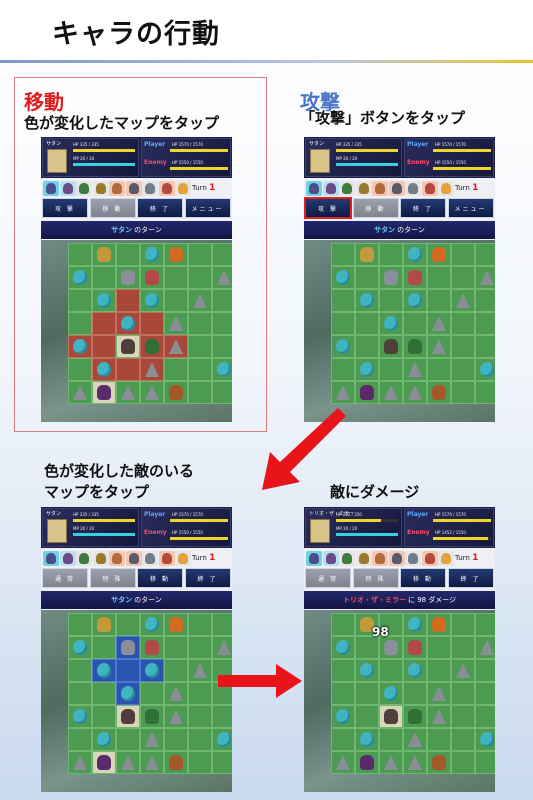 This screenshot has height=800, width=533. Describe the element at coordinates (112, 208) in the screenshot. I see `move-button: 移 動` at that location.